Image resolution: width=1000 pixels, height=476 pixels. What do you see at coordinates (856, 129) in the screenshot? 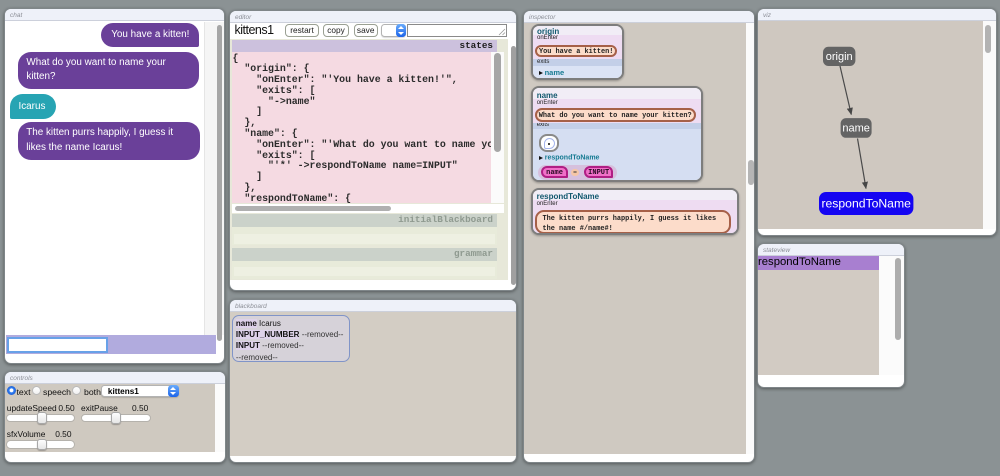
I see `svg-text: name` at bounding box center [856, 129].